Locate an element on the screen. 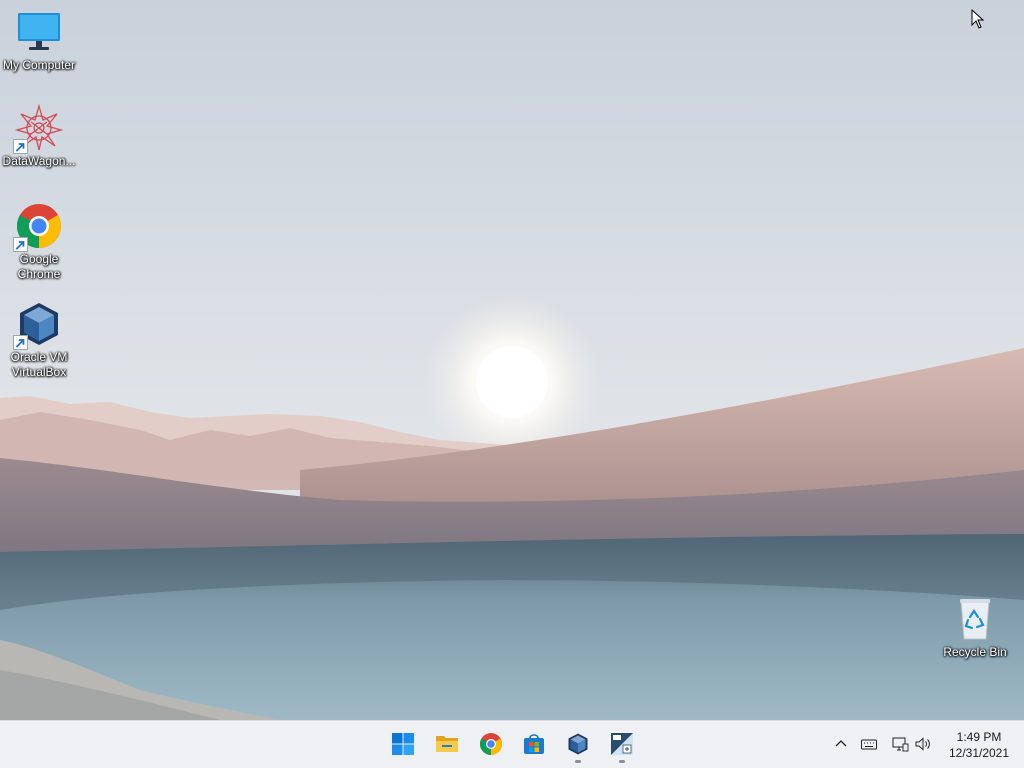 The width and height of the screenshot is (1024, 768). network-icon is located at coordinates (900, 744).